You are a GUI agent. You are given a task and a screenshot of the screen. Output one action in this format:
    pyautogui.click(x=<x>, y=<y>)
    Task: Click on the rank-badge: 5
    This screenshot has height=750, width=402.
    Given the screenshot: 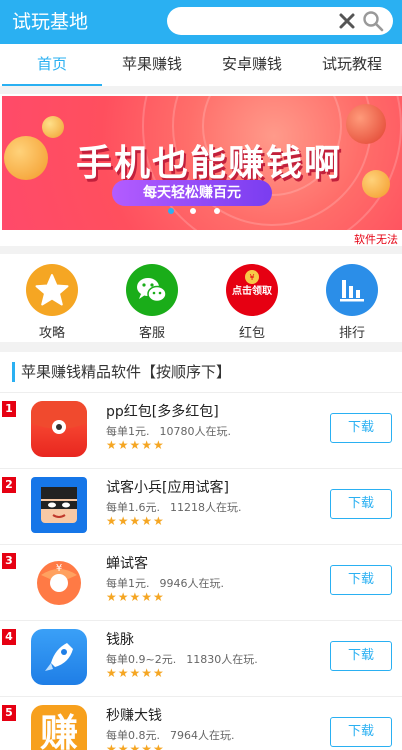 What is the action you would take?
    pyautogui.click(x=9, y=713)
    